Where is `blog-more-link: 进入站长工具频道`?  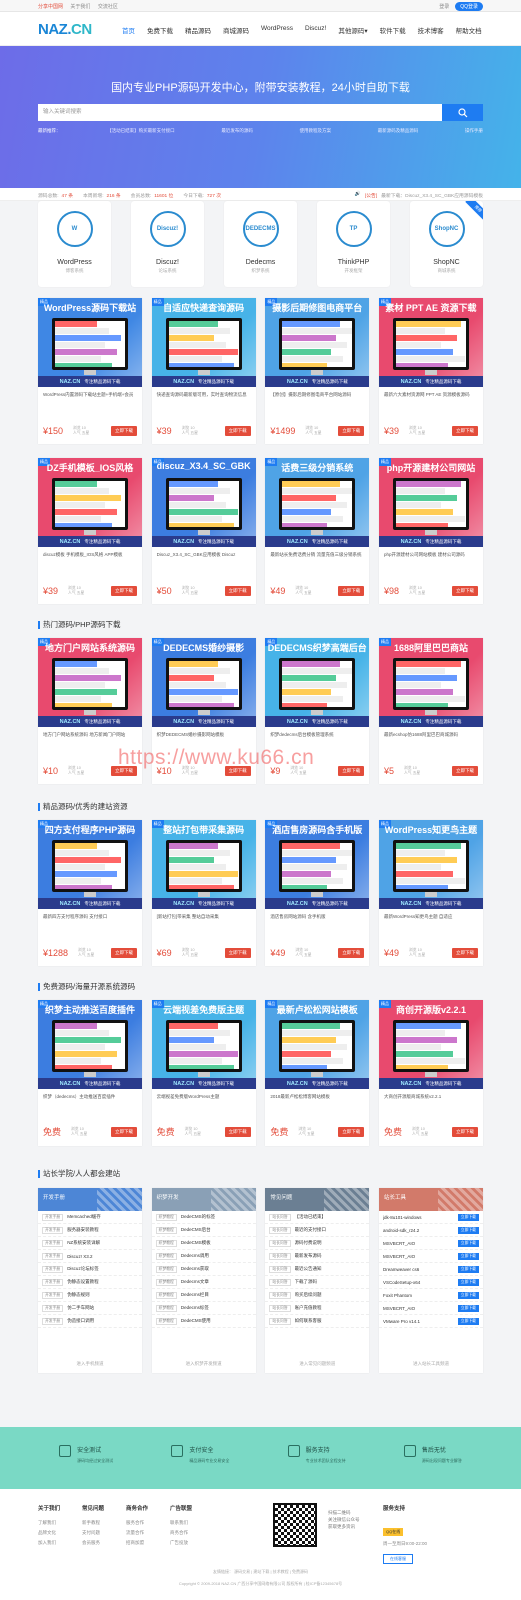
blog-more-link: 进入站长工具频道 is located at coordinates (431, 1364).